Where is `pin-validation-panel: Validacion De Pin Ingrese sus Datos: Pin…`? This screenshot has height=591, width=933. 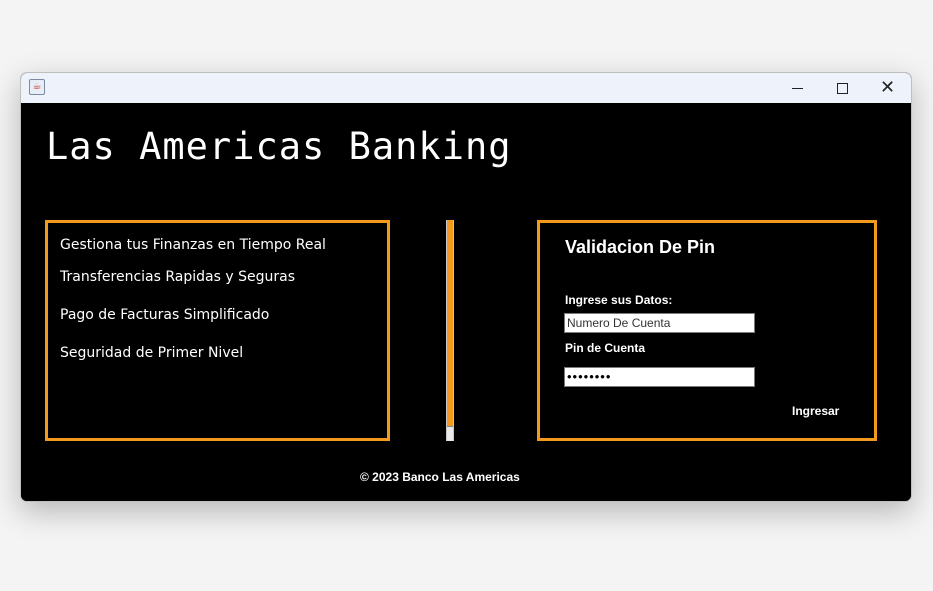
pin-validation-panel: Validacion De Pin Ingrese sus Datos: Pin… is located at coordinates (707, 330).